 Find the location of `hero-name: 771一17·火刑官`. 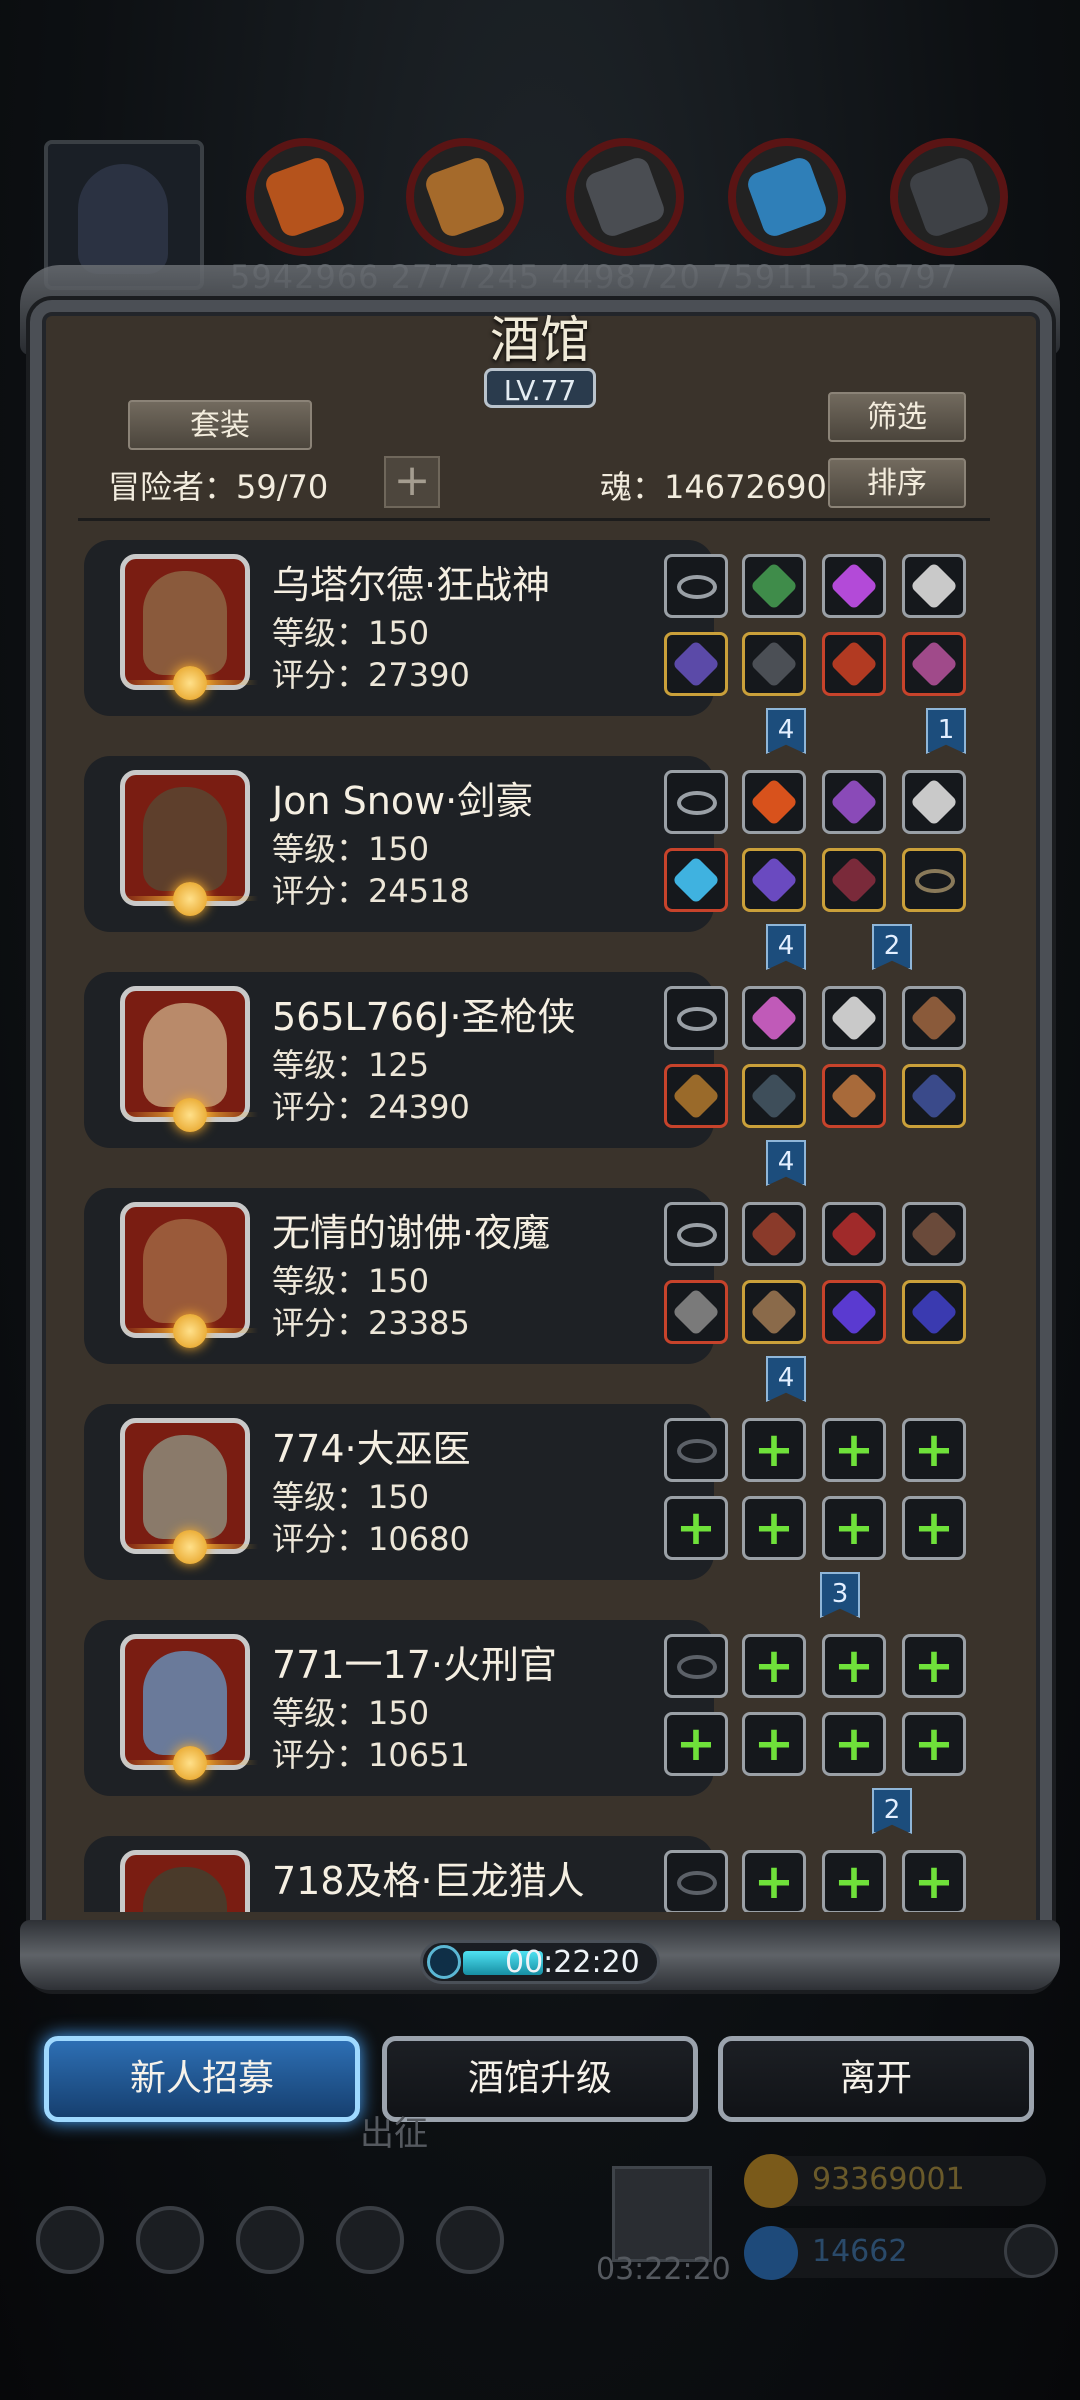

hero-name: 771一17·火刑官 is located at coordinates (414, 1665).